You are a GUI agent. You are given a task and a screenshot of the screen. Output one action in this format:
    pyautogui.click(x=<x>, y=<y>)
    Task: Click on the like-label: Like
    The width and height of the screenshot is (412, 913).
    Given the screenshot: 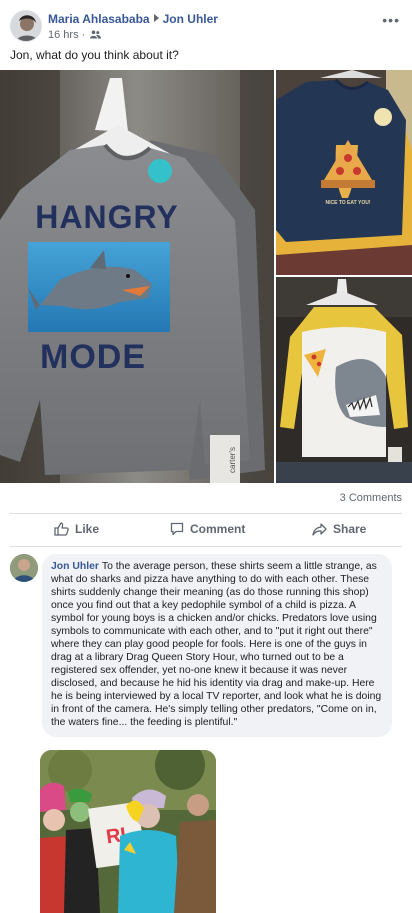 What is the action you would take?
    pyautogui.click(x=87, y=529)
    